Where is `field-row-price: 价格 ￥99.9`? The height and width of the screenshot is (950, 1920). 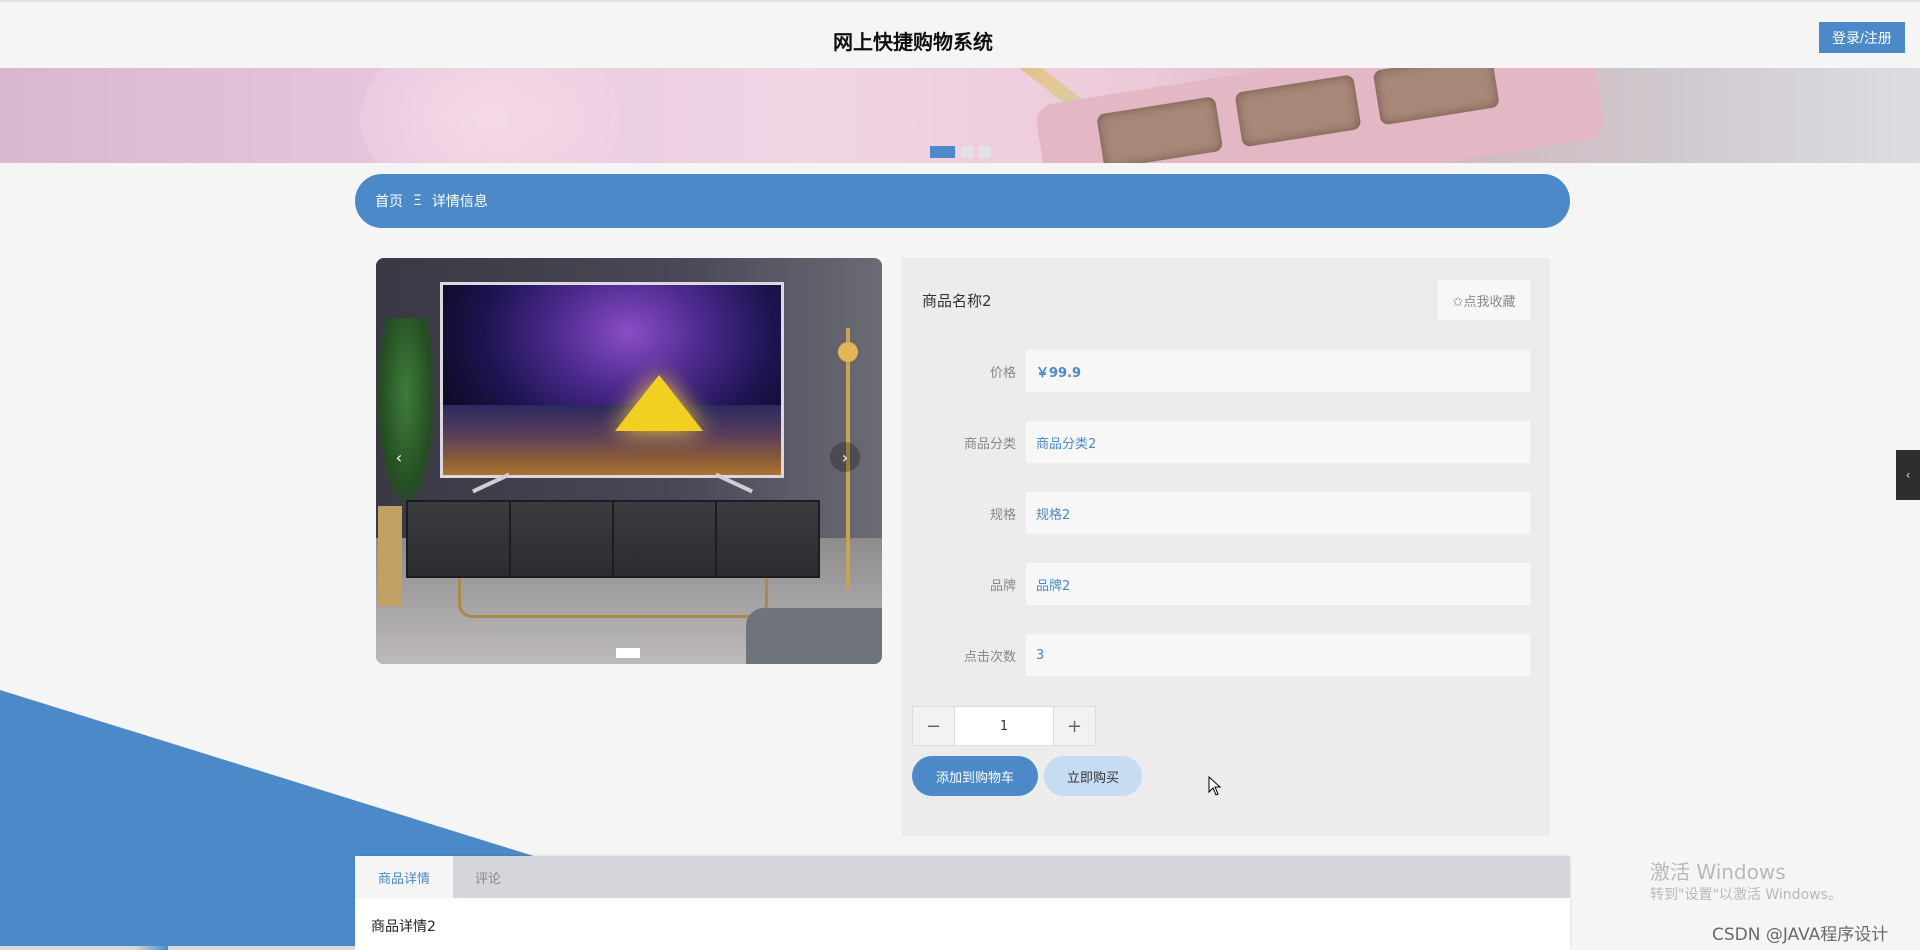
field-row-price: 价格 ￥99.9 is located at coordinates (1226, 371).